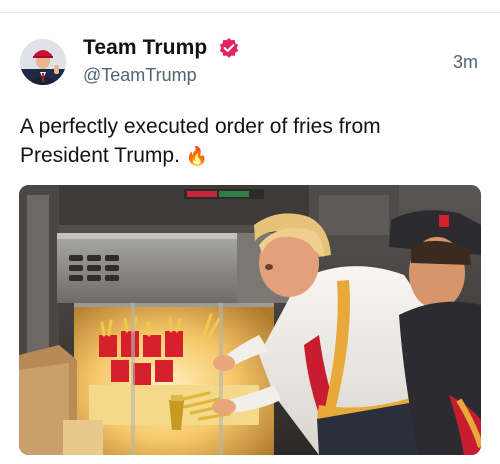 The image size is (500, 464). Describe the element at coordinates (140, 75) in the screenshot. I see `author-handle: @TeamTrump` at that location.